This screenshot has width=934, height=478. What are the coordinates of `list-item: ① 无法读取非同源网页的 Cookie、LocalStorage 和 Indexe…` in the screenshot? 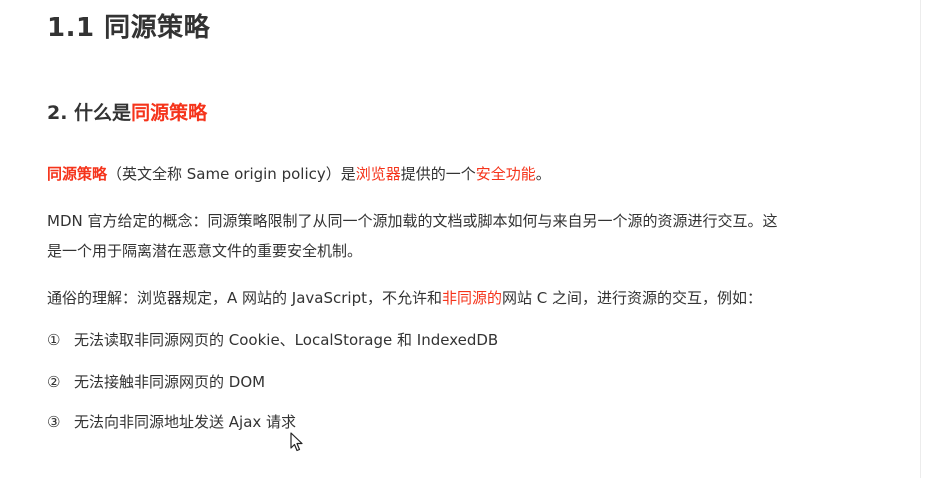 It's located at (272, 340).